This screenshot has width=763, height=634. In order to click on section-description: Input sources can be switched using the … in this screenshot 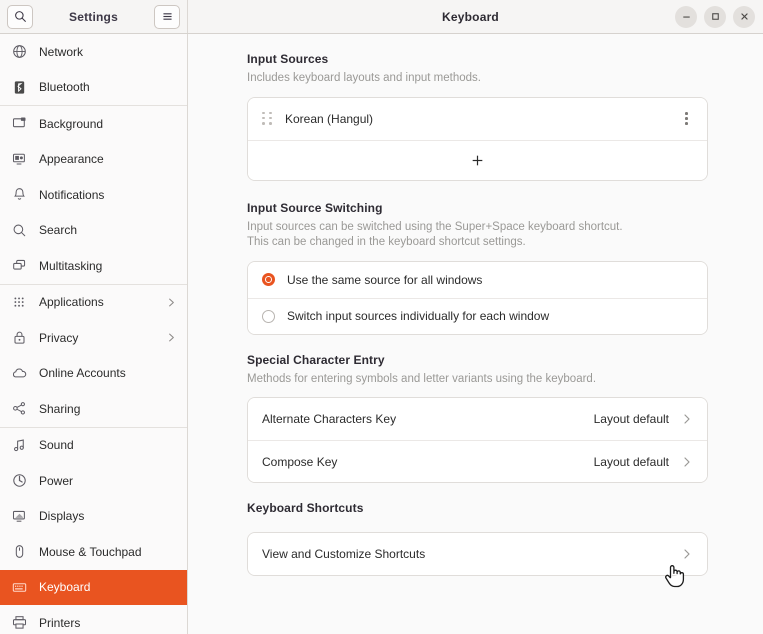, I will do `click(477, 235)`.